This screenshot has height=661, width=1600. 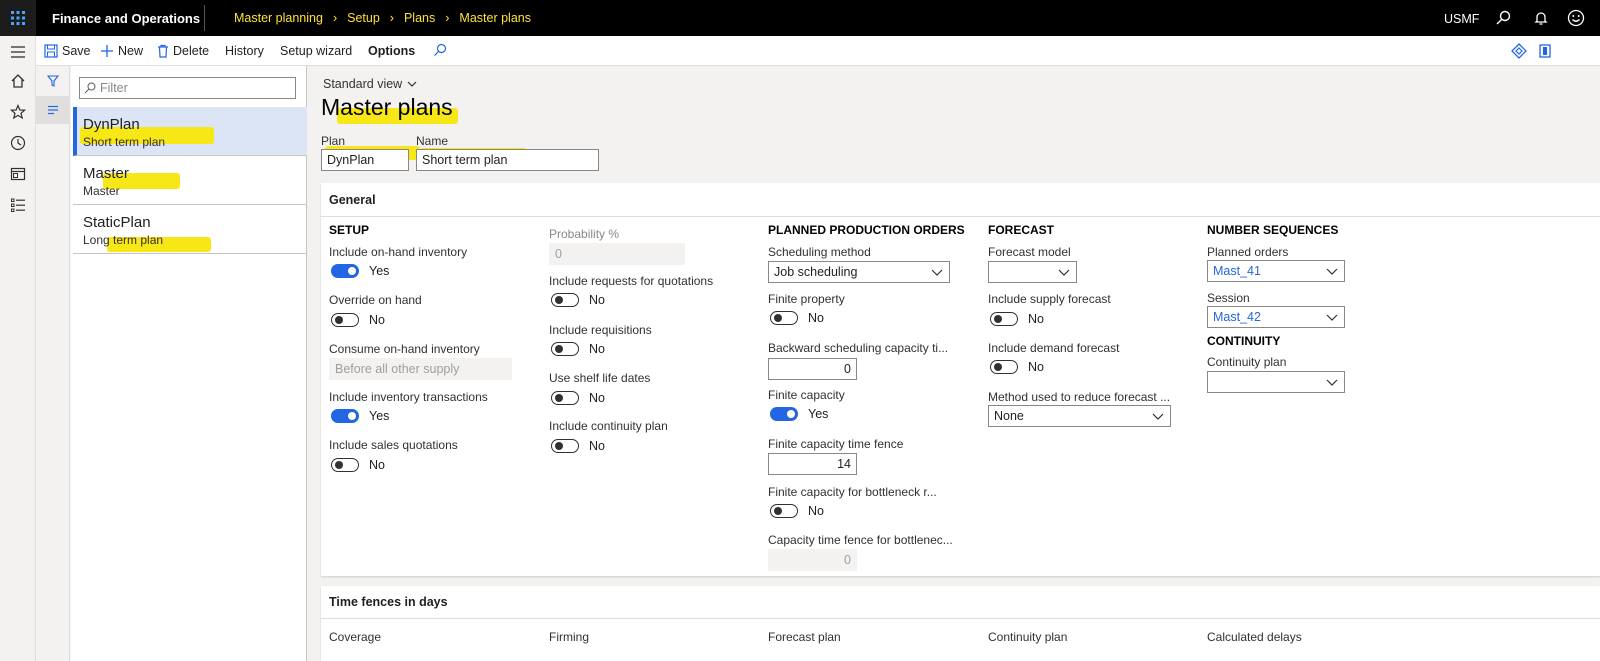 I want to click on list-item-subtitle: Long term plan, so click(x=123, y=240).